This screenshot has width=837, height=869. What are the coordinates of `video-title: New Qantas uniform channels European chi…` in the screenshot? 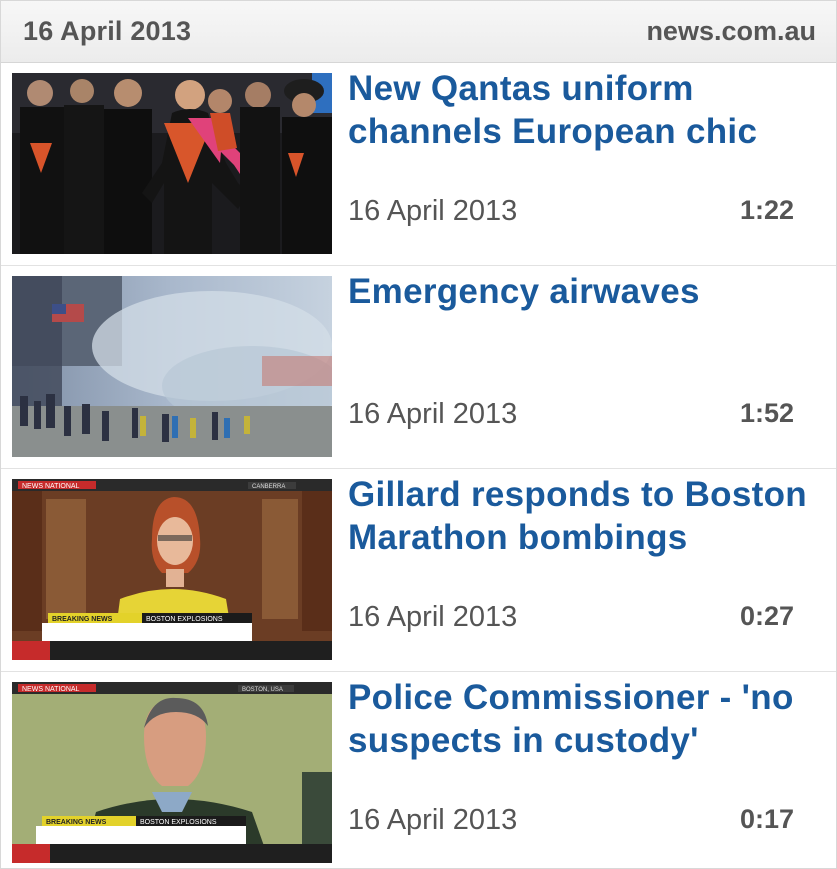 It's located at (582, 110).